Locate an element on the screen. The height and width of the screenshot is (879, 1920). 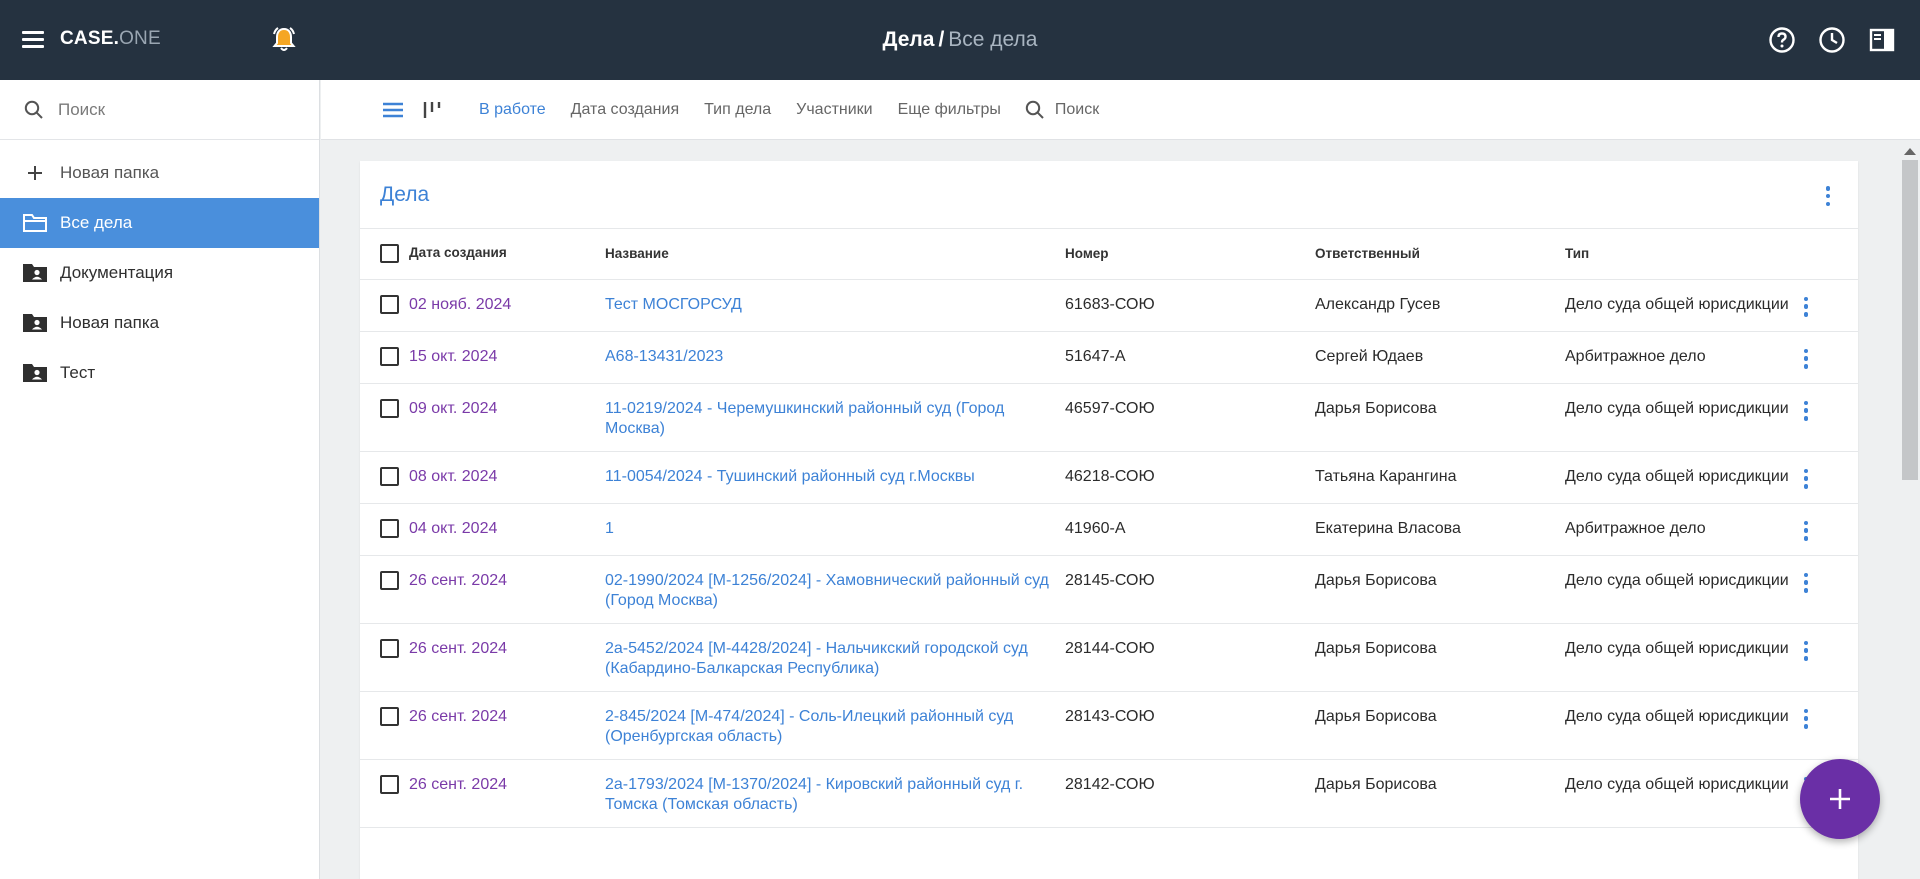
add-case-button is located at coordinates (1840, 799).